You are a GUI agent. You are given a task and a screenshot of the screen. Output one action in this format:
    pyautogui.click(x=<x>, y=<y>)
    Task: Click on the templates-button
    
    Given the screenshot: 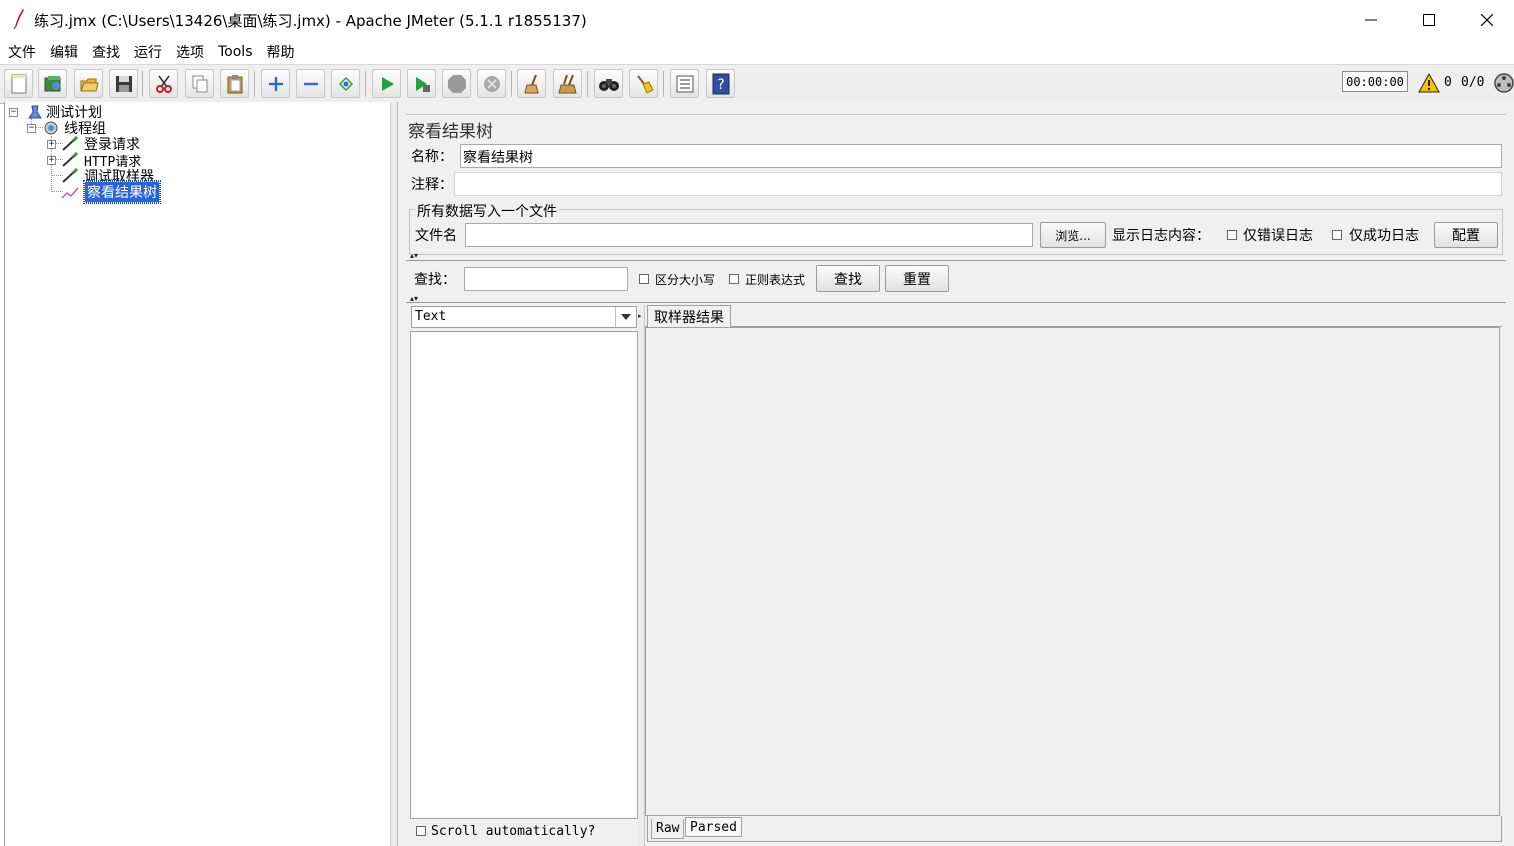 What is the action you would take?
    pyautogui.click(x=52, y=83)
    